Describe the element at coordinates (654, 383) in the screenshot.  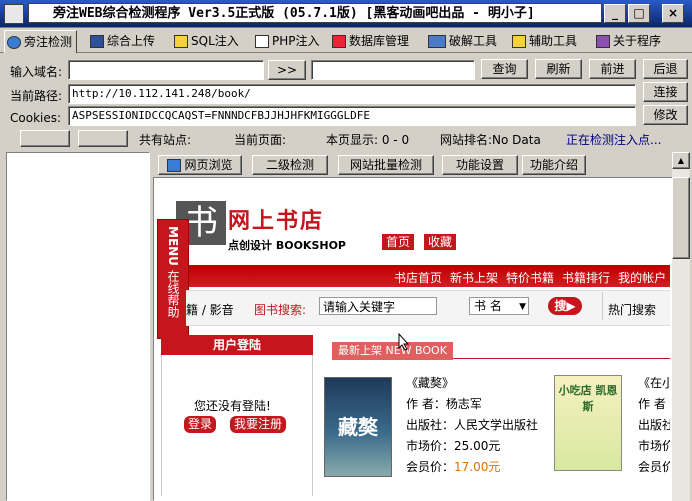
I see `book-title-2: 《在小` at that location.